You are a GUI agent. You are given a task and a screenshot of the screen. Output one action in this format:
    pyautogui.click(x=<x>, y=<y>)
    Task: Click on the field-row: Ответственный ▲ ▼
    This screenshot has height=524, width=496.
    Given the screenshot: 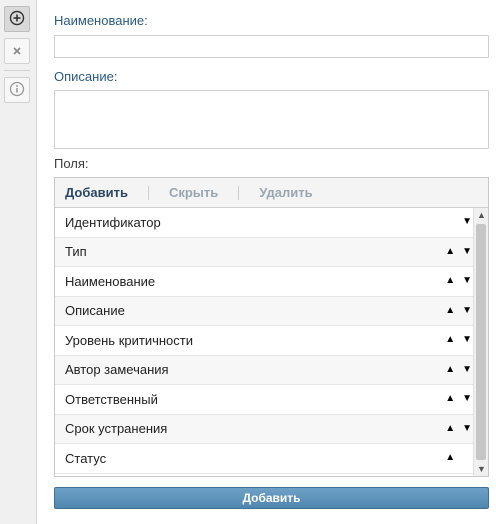 What is the action you would take?
    pyautogui.click(x=264, y=400)
    